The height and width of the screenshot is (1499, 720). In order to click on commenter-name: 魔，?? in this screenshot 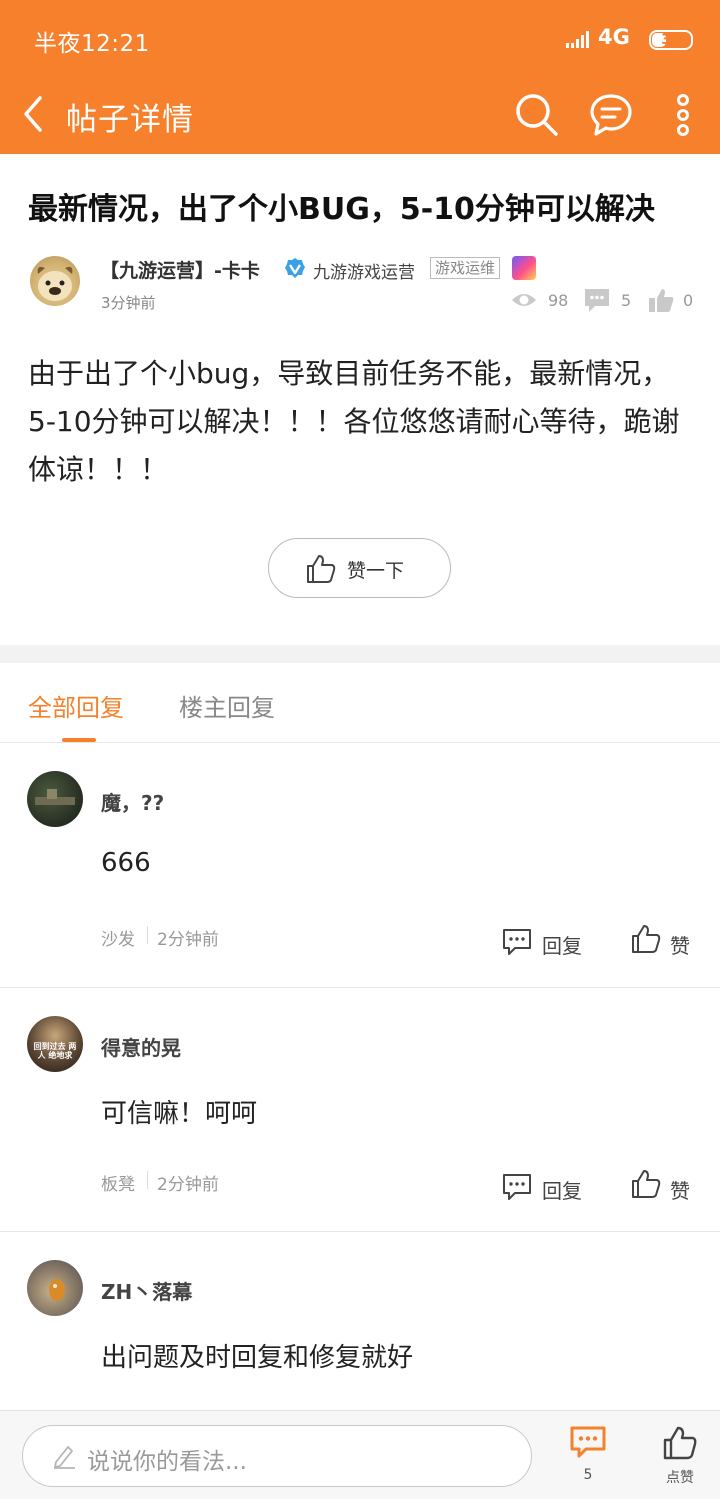, I will do `click(132, 801)`.